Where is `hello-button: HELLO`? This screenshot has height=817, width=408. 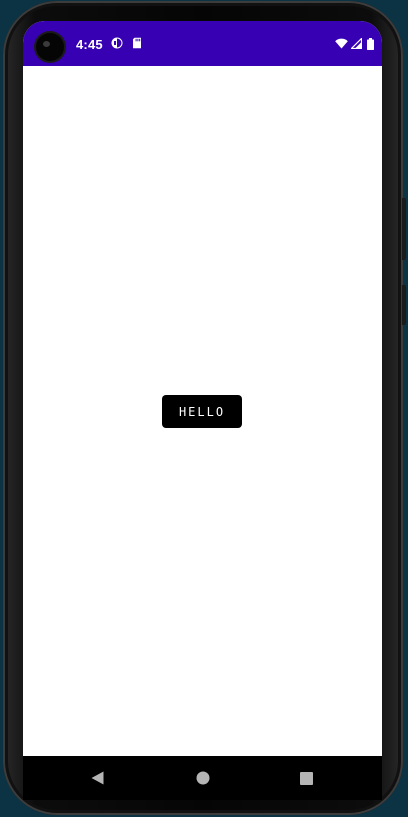 hello-button: HELLO is located at coordinates (202, 411).